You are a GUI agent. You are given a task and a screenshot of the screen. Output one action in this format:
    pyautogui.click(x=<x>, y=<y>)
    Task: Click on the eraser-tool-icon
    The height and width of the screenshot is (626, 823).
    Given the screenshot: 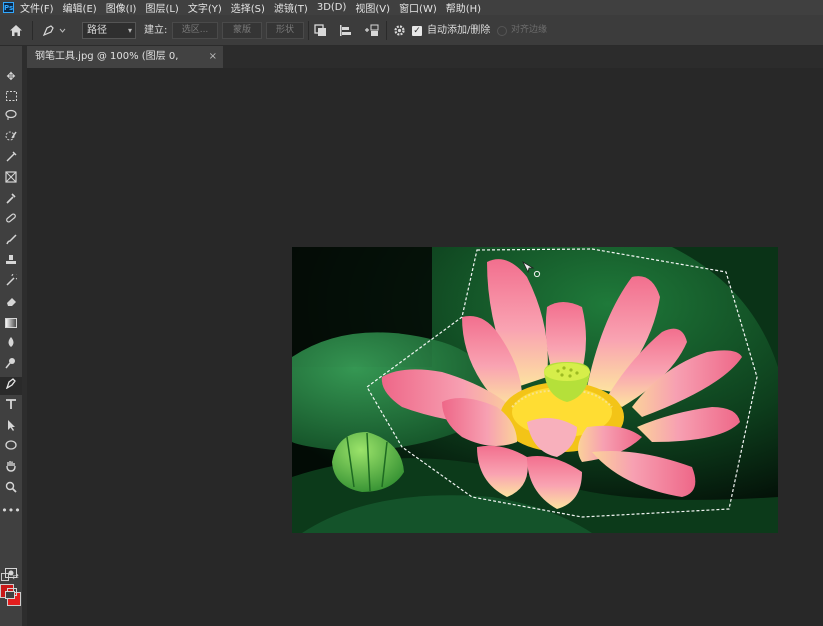 What is the action you would take?
    pyautogui.click(x=11, y=304)
    